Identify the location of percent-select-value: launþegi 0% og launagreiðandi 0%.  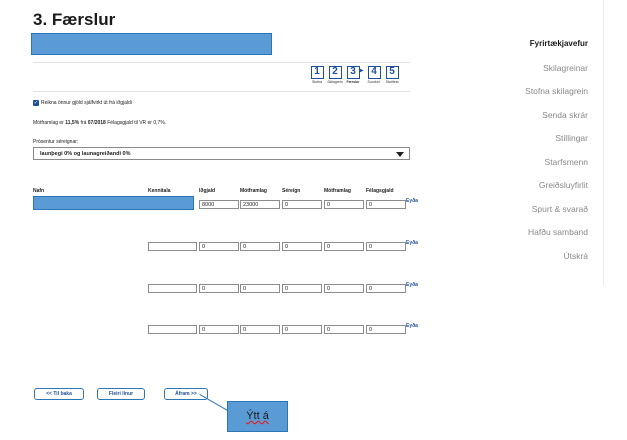
(85, 154).